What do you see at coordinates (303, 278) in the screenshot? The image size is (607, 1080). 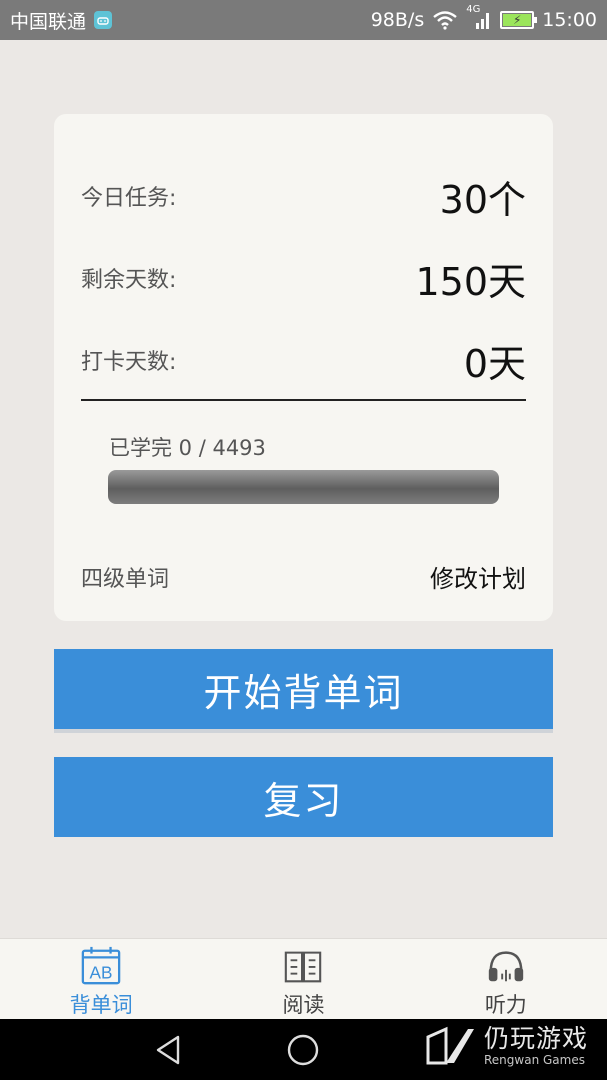 I see `stat-row-remaining-days: 剩余天数: 150天` at bounding box center [303, 278].